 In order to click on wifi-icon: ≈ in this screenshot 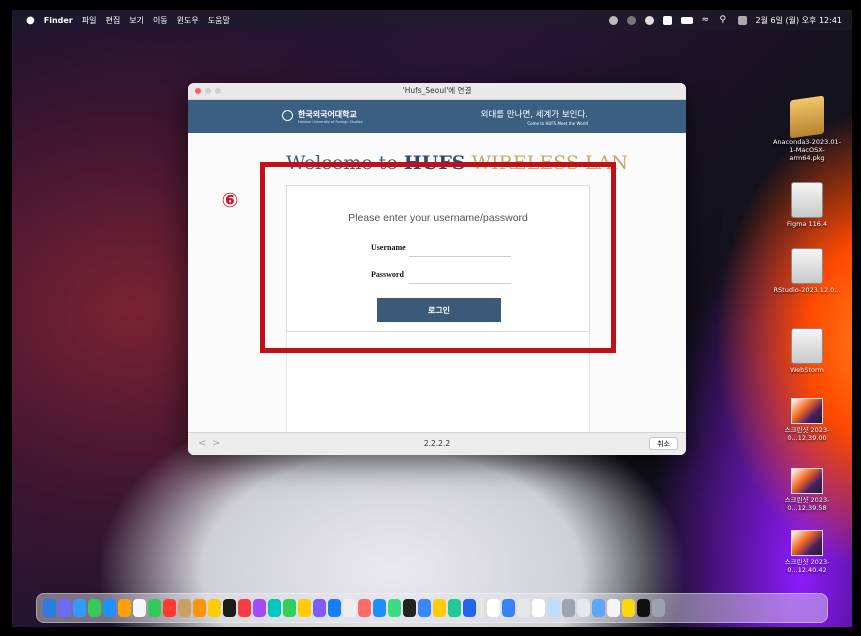, I will do `click(706, 20)`.